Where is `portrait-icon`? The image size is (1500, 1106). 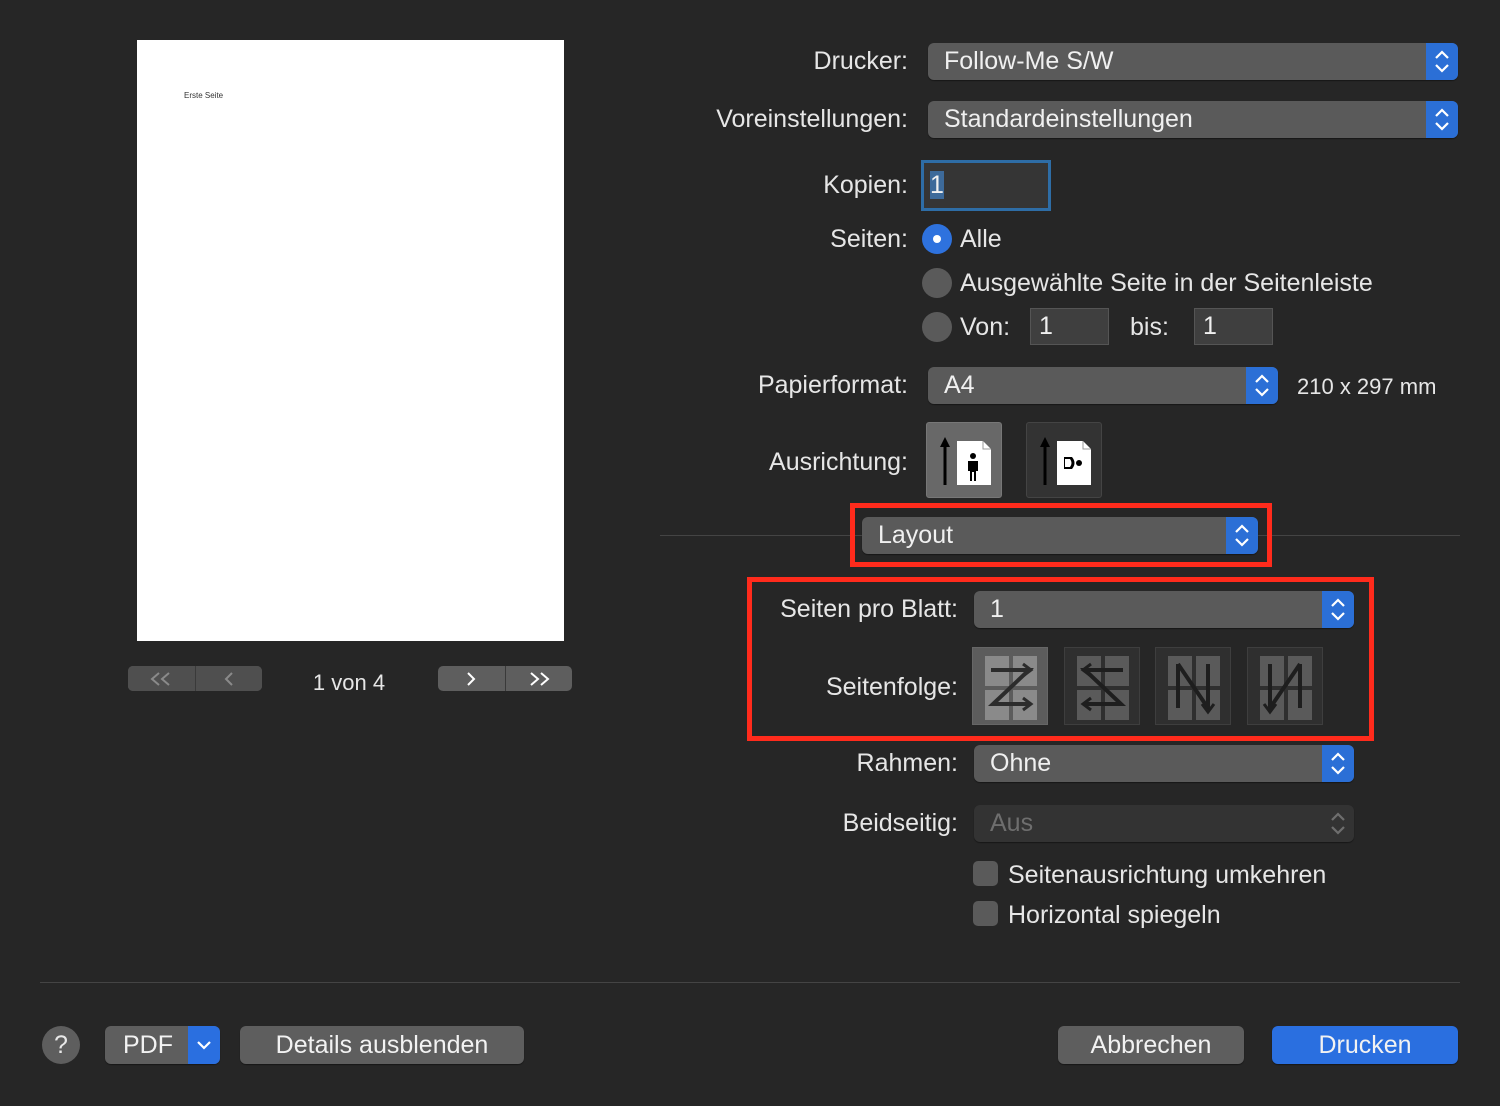 portrait-icon is located at coordinates (965, 461).